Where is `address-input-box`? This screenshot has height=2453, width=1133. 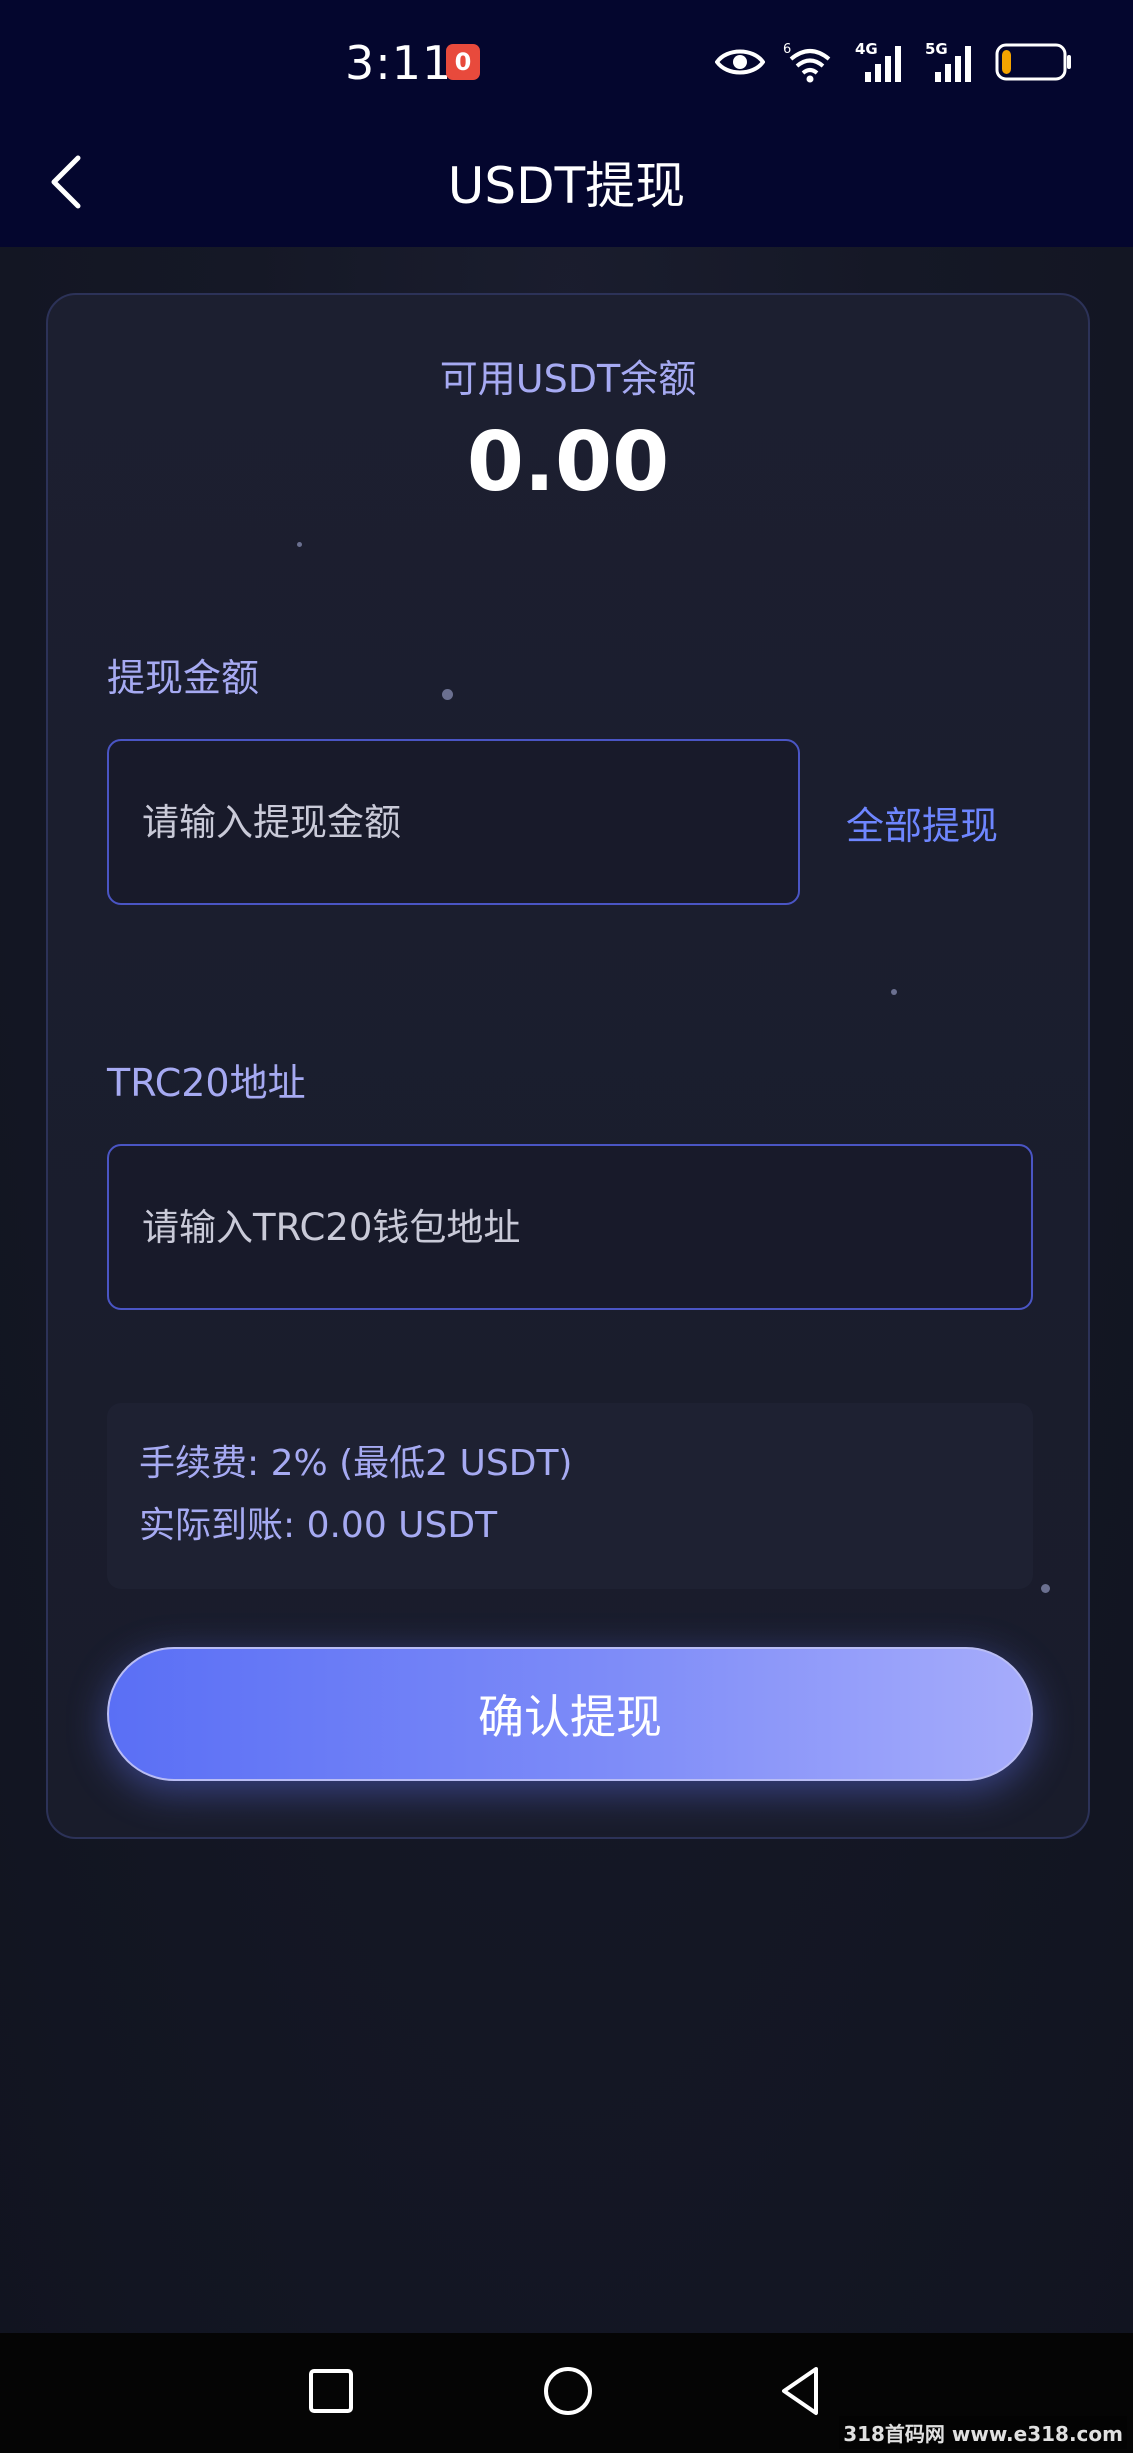
address-input-box is located at coordinates (570, 1227).